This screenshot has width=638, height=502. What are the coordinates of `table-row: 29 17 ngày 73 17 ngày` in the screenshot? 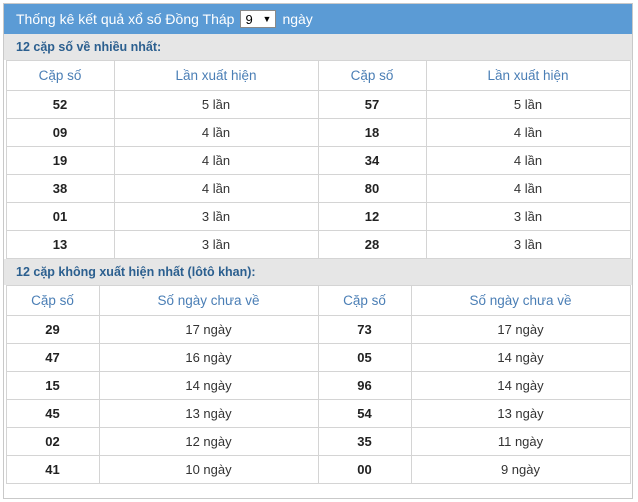 It's located at (318, 329).